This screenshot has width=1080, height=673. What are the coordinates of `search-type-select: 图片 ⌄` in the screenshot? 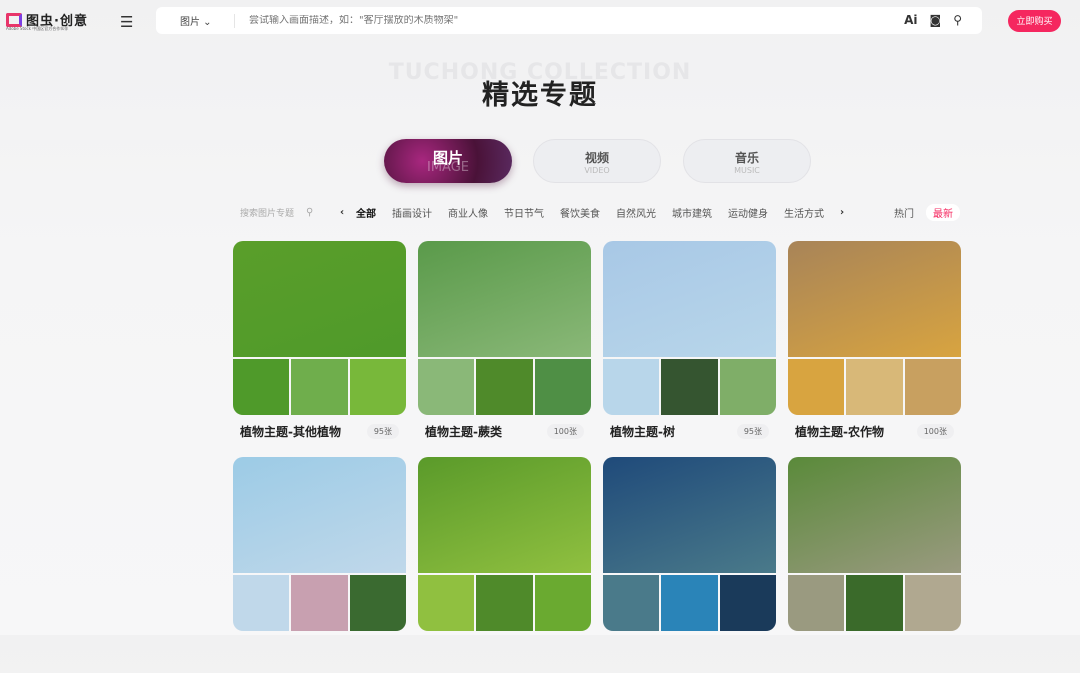 It's located at (207, 20).